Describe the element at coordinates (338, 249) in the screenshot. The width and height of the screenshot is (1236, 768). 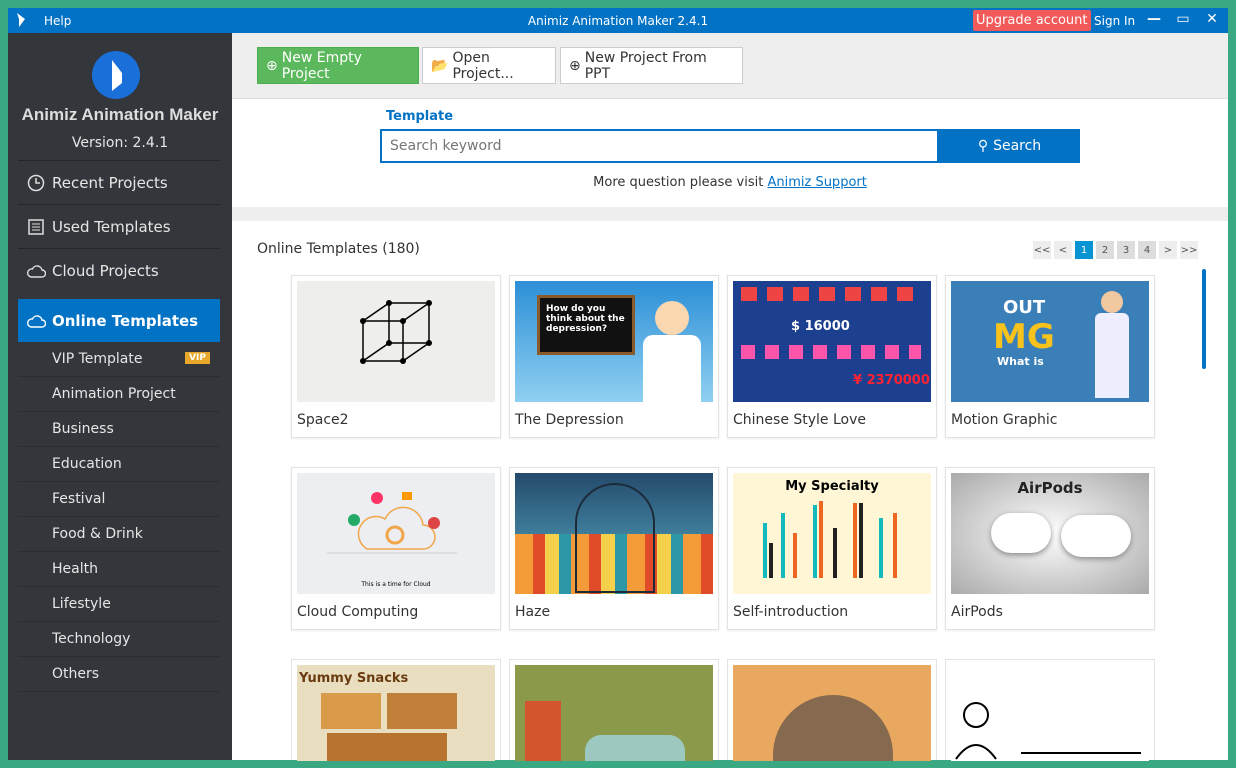
I see `section-title: Online Templates (180)` at that location.